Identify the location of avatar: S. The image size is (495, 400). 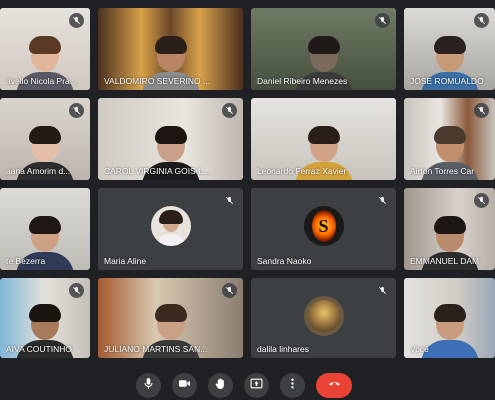
(323, 226).